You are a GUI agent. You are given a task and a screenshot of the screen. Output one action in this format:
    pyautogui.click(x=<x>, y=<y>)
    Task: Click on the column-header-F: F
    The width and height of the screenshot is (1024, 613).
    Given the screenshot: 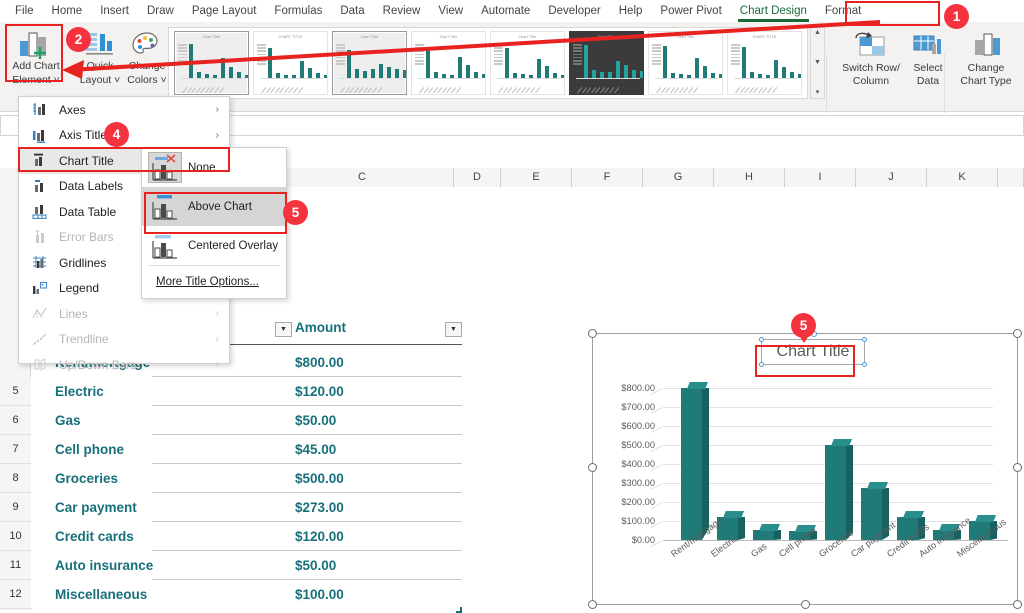 What is the action you would take?
    pyautogui.click(x=607, y=177)
    